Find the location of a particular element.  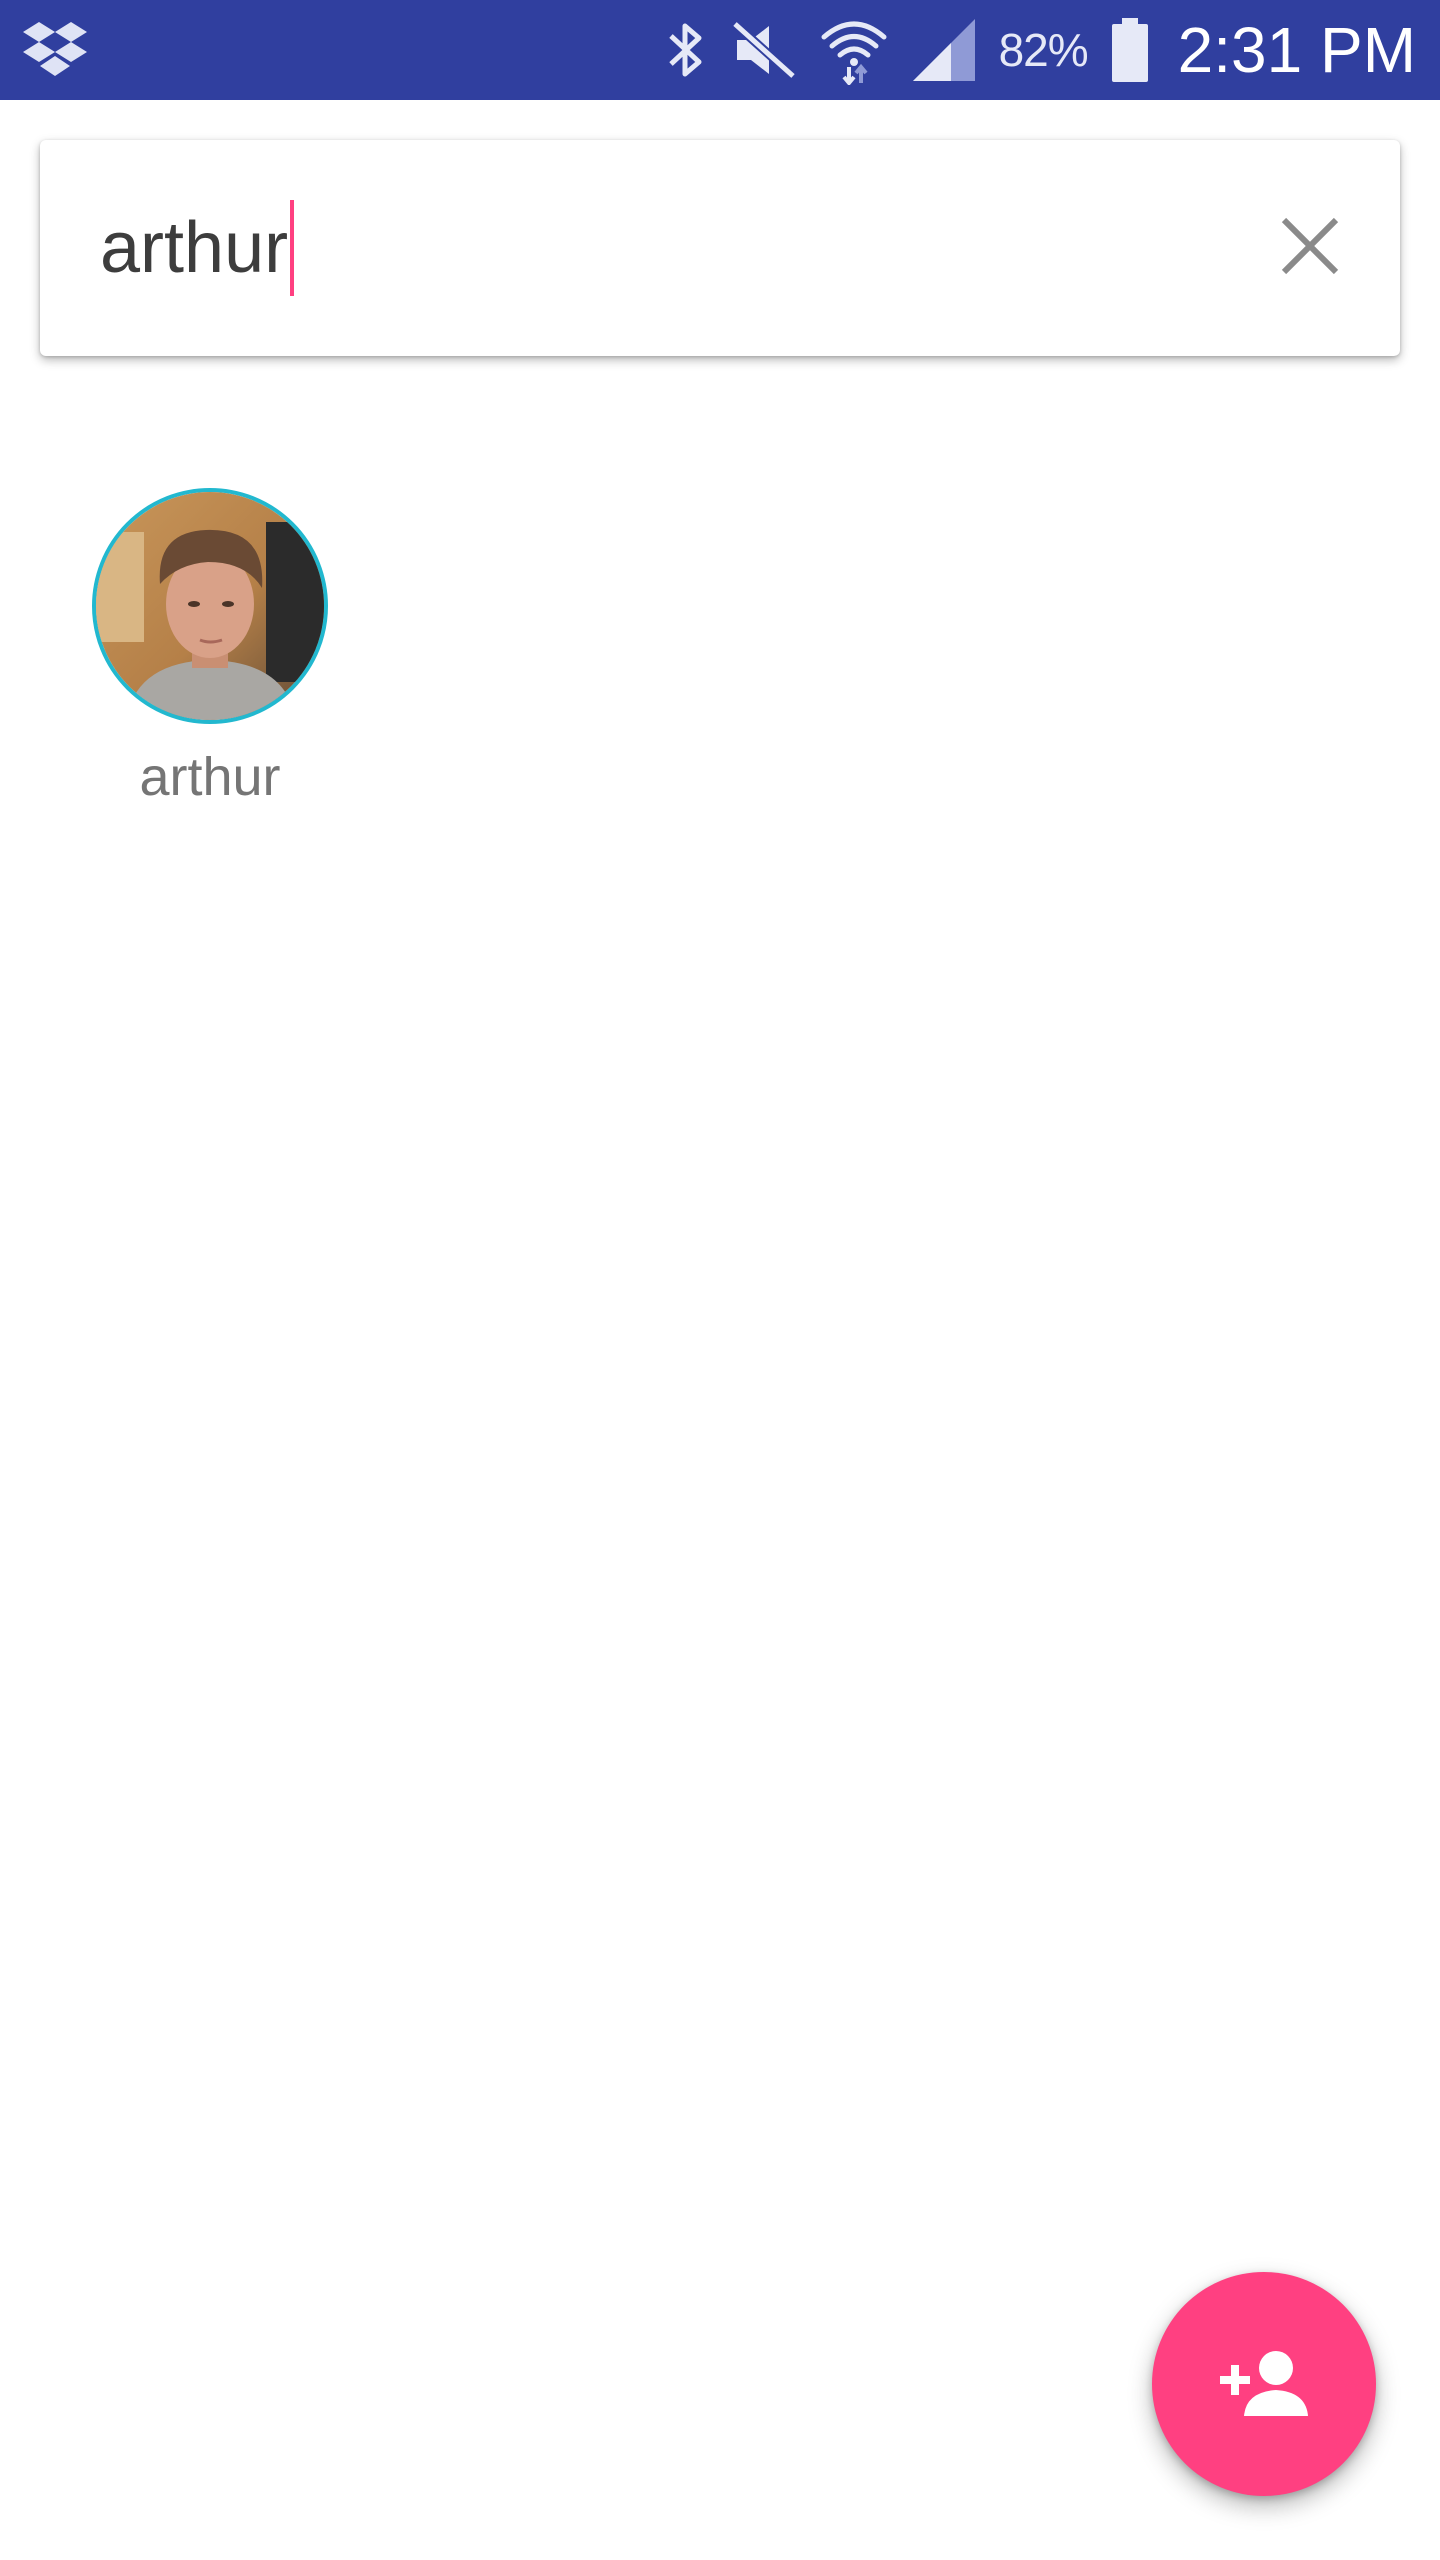

contact-name: arthur is located at coordinates (210, 777).